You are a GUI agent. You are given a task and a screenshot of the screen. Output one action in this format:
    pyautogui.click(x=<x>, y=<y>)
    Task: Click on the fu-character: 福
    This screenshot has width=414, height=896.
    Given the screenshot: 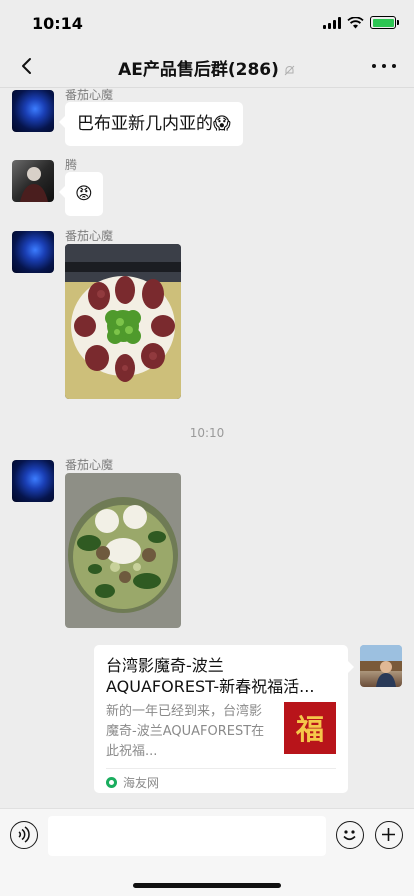 What is the action you would take?
    pyautogui.click(x=309, y=729)
    